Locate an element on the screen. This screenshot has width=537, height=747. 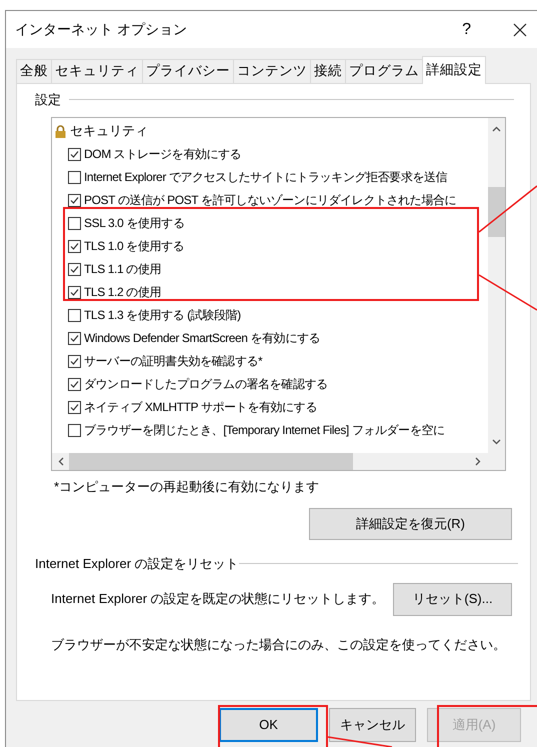
scroll-down-icon is located at coordinates (496, 441).